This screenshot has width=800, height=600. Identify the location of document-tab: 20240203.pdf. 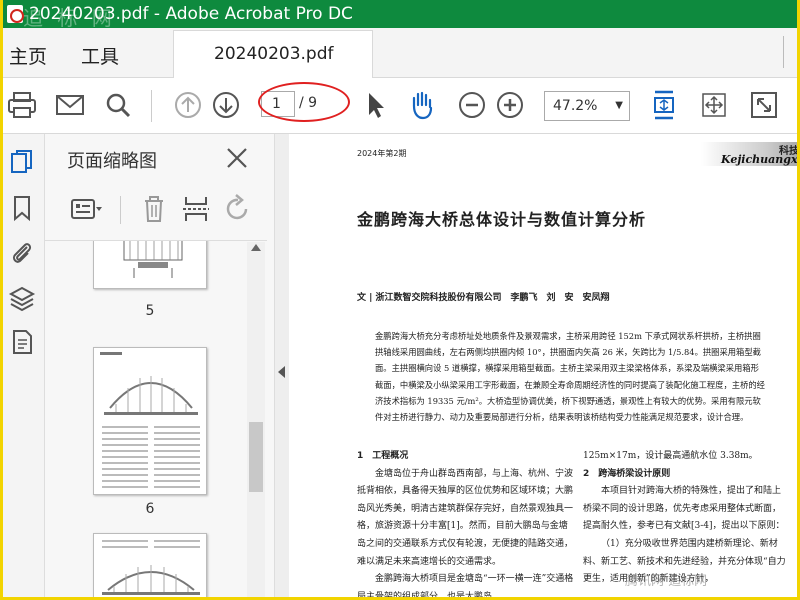
(273, 54).